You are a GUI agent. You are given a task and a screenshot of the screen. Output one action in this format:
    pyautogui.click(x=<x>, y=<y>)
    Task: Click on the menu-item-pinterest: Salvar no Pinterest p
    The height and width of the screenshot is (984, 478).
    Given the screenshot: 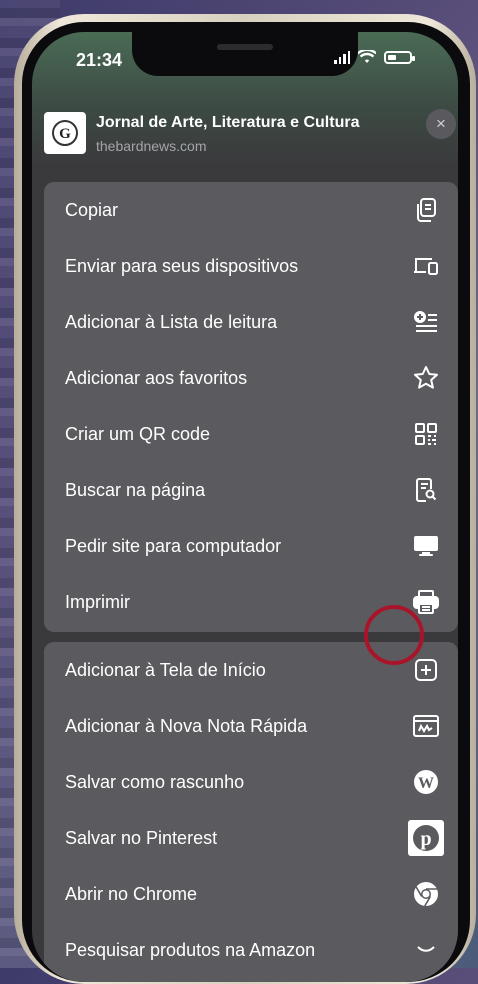 What is the action you would take?
    pyautogui.click(x=251, y=838)
    